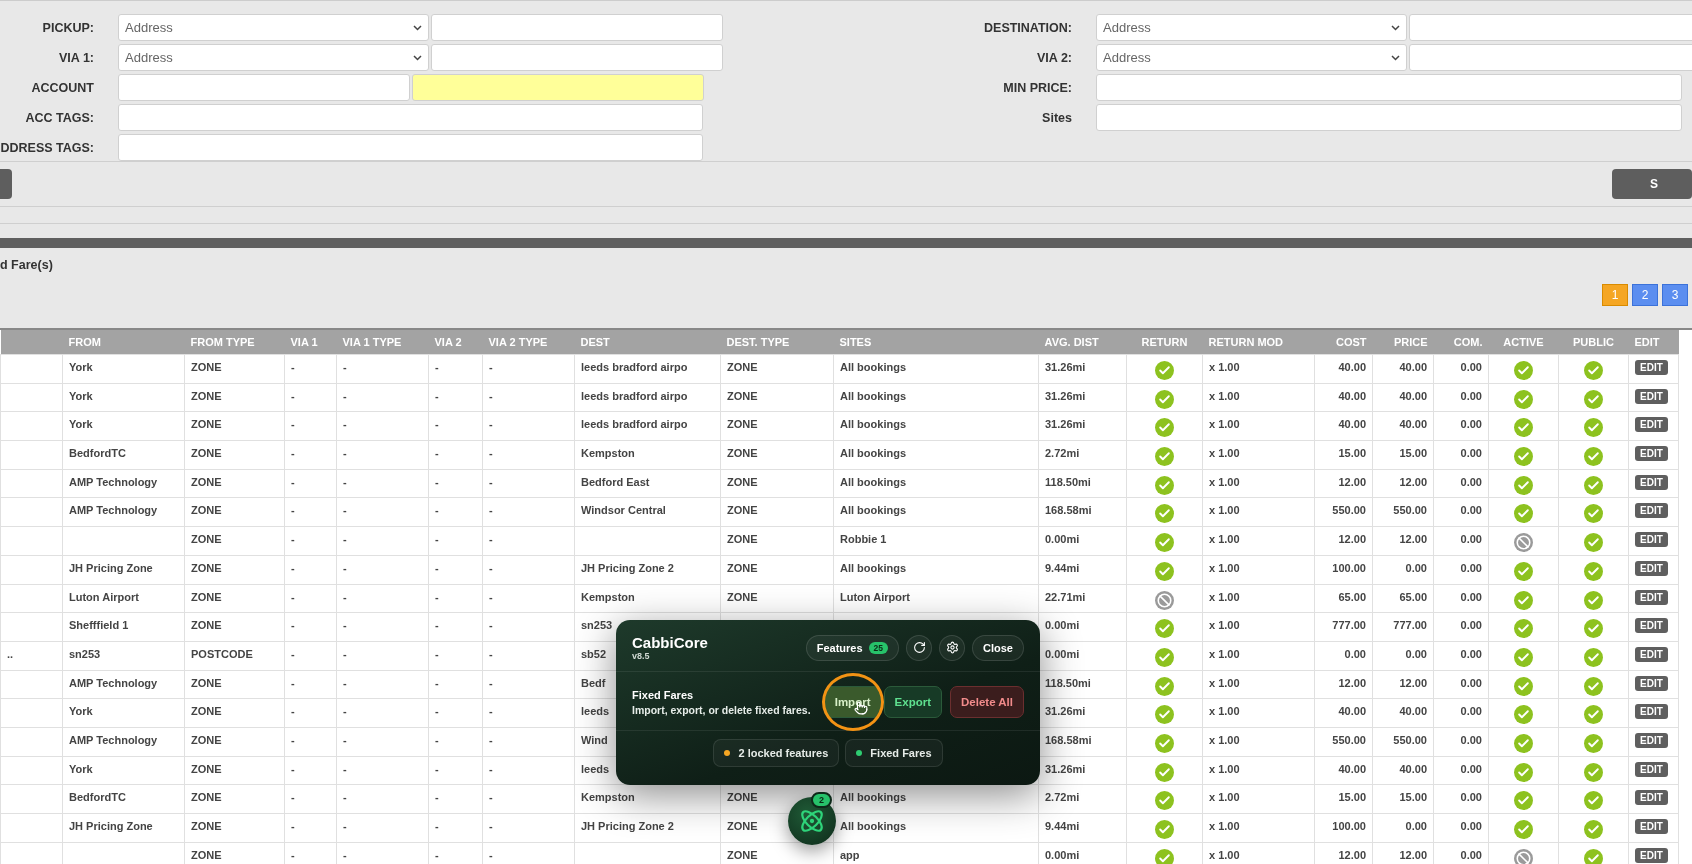 The image size is (1692, 864). I want to click on close-button: Close, so click(998, 647).